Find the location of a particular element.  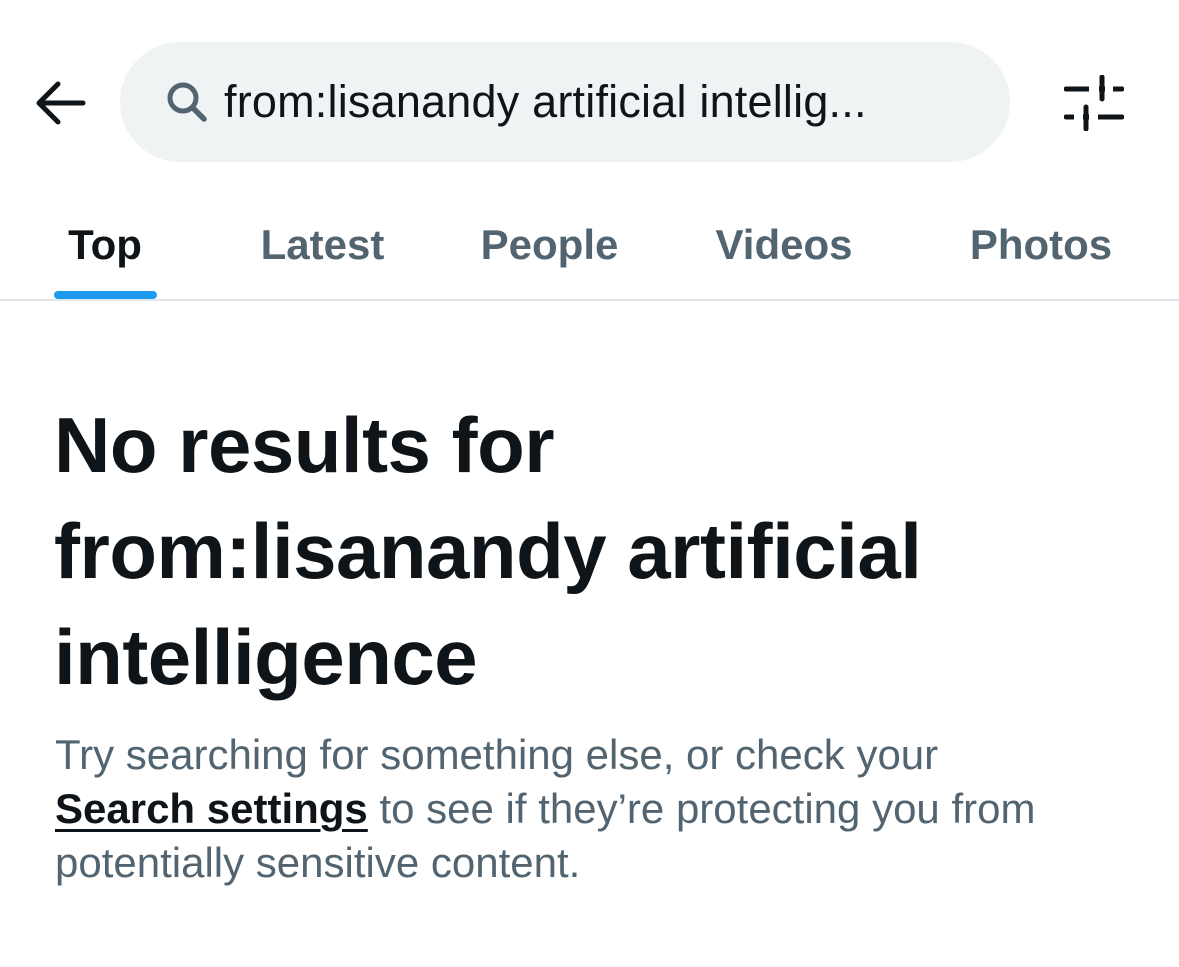

arrow-left-icon is located at coordinates (61, 103).